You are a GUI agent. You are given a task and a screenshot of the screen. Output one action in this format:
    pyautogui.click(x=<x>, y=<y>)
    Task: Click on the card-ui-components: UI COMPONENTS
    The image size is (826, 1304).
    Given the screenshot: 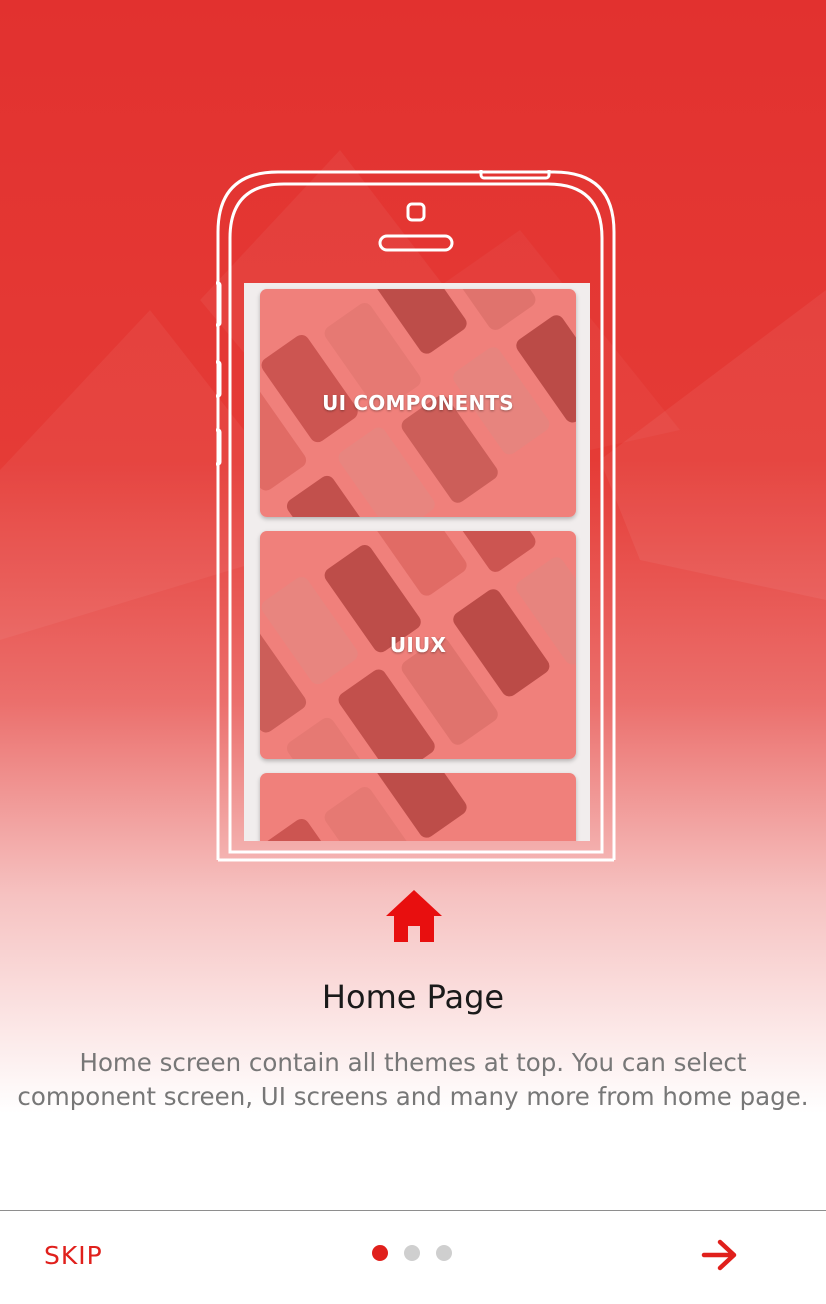 What is the action you would take?
    pyautogui.click(x=418, y=403)
    